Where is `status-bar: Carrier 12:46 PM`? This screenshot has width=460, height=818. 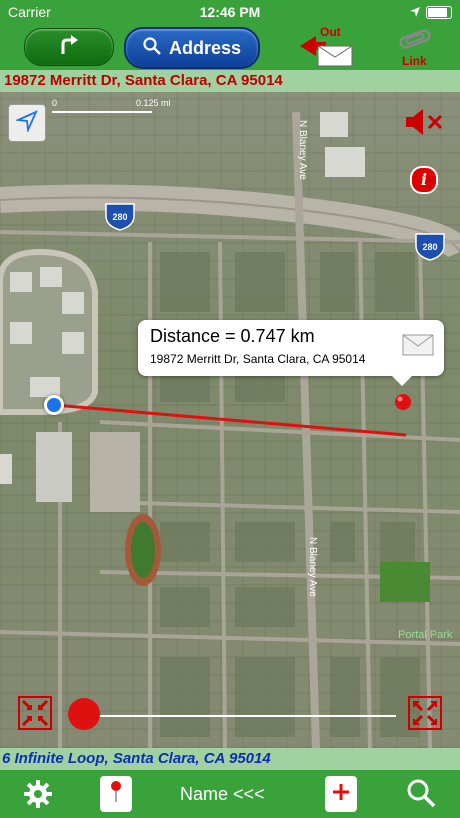
status-bar: Carrier 12:46 PM is located at coordinates (230, 12).